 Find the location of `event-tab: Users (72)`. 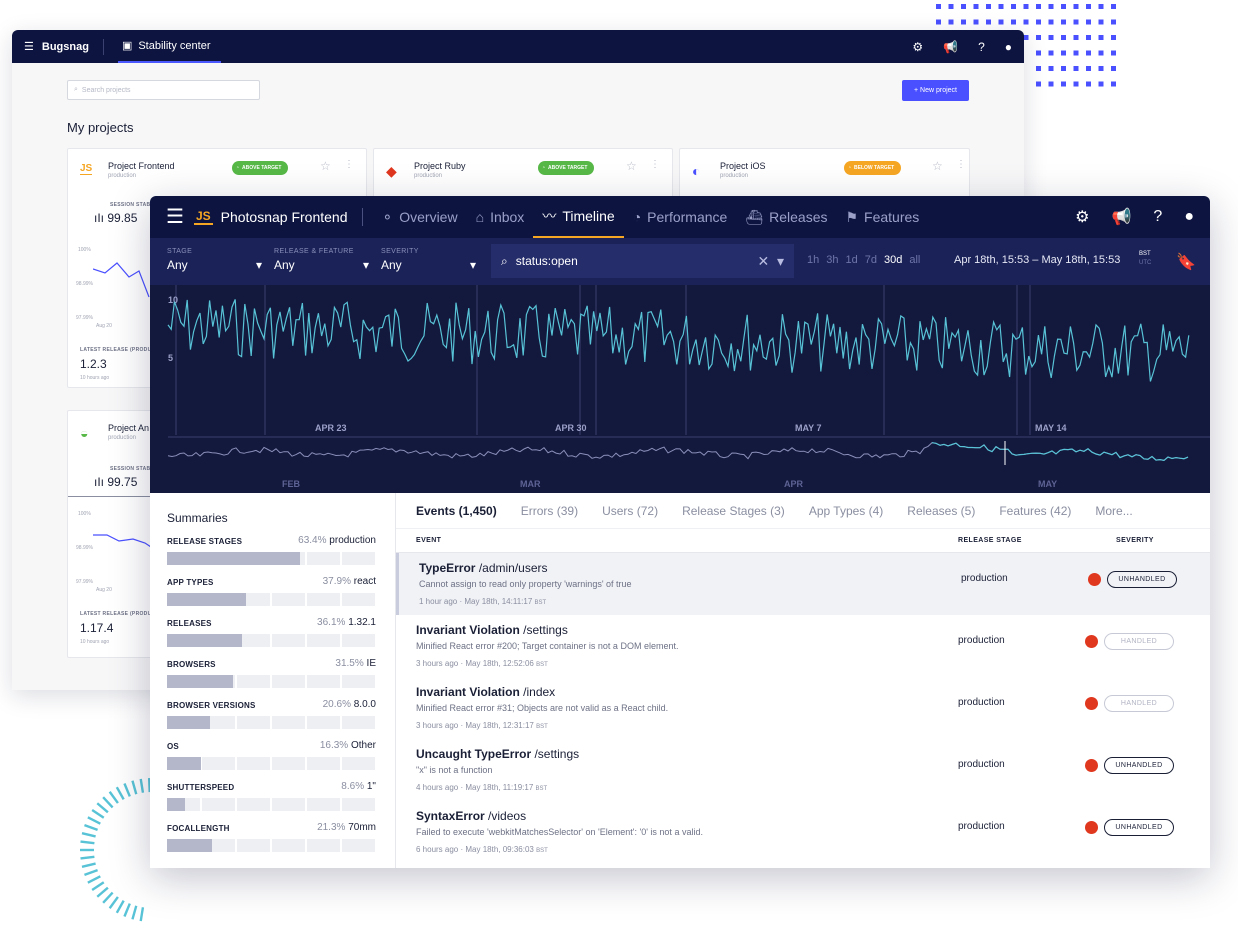

event-tab: Users (72) is located at coordinates (630, 511).